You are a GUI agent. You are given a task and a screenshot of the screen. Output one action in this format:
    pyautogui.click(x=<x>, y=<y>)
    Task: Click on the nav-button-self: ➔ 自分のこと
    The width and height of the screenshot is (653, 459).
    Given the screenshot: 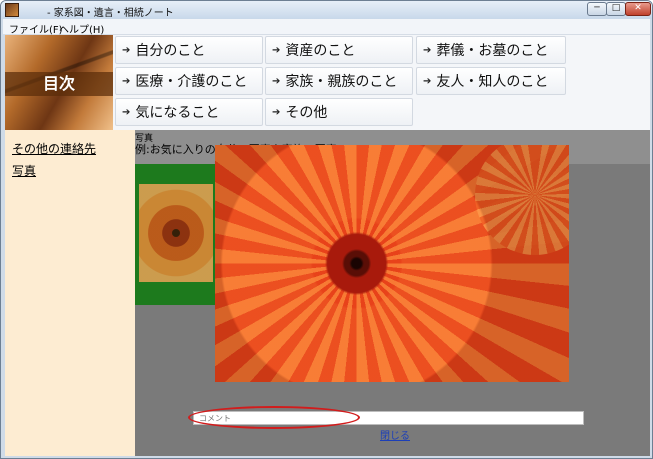 What is the action you would take?
    pyautogui.click(x=189, y=50)
    